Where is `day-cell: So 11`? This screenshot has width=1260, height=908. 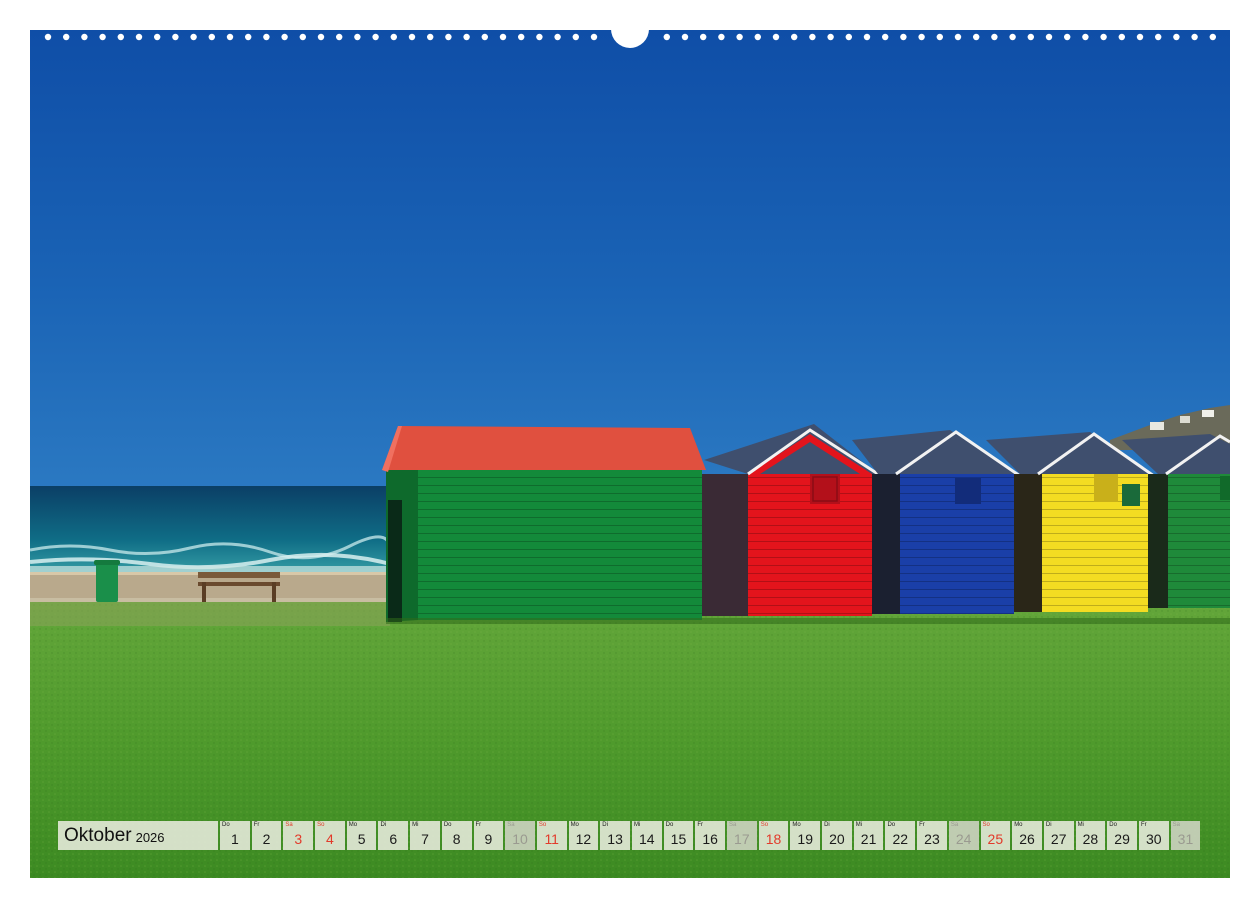
day-cell: So 11 is located at coordinates (551, 835).